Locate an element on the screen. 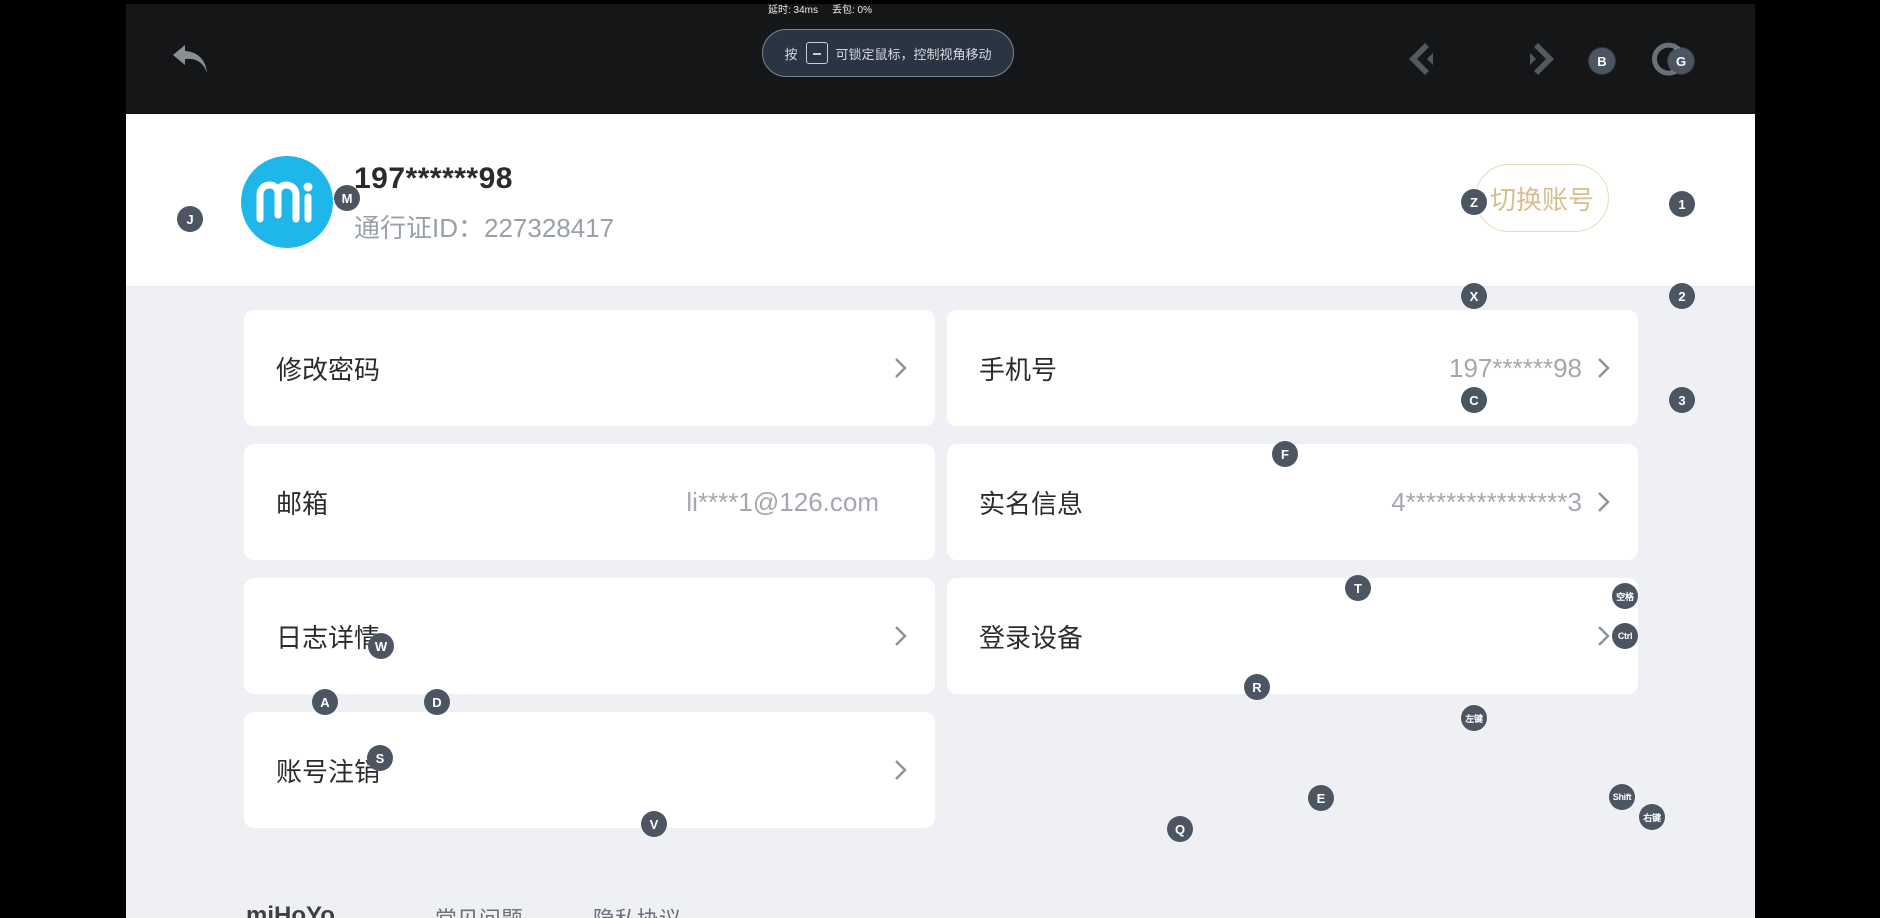 This screenshot has height=918, width=1880. back-arrow-icon is located at coordinates (190, 59).